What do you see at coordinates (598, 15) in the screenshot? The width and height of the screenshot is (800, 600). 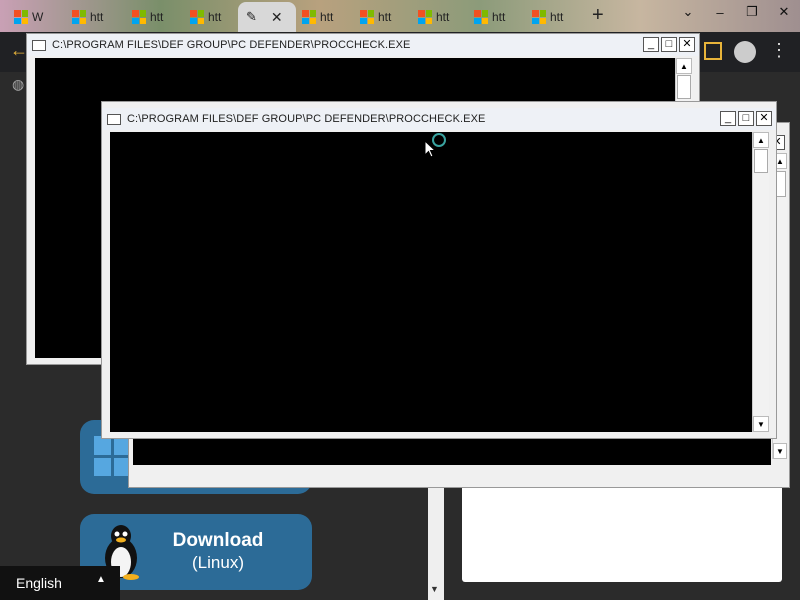 I see `new-tab-button: +` at bounding box center [598, 15].